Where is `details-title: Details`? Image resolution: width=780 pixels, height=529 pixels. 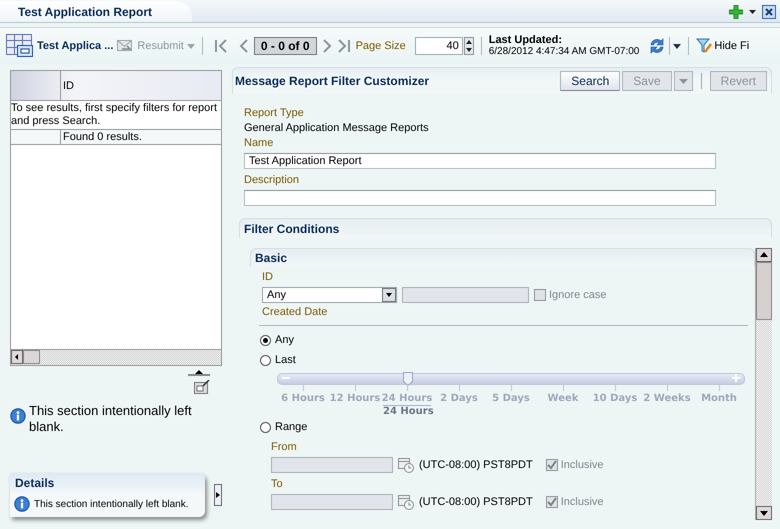 details-title: Details is located at coordinates (107, 483).